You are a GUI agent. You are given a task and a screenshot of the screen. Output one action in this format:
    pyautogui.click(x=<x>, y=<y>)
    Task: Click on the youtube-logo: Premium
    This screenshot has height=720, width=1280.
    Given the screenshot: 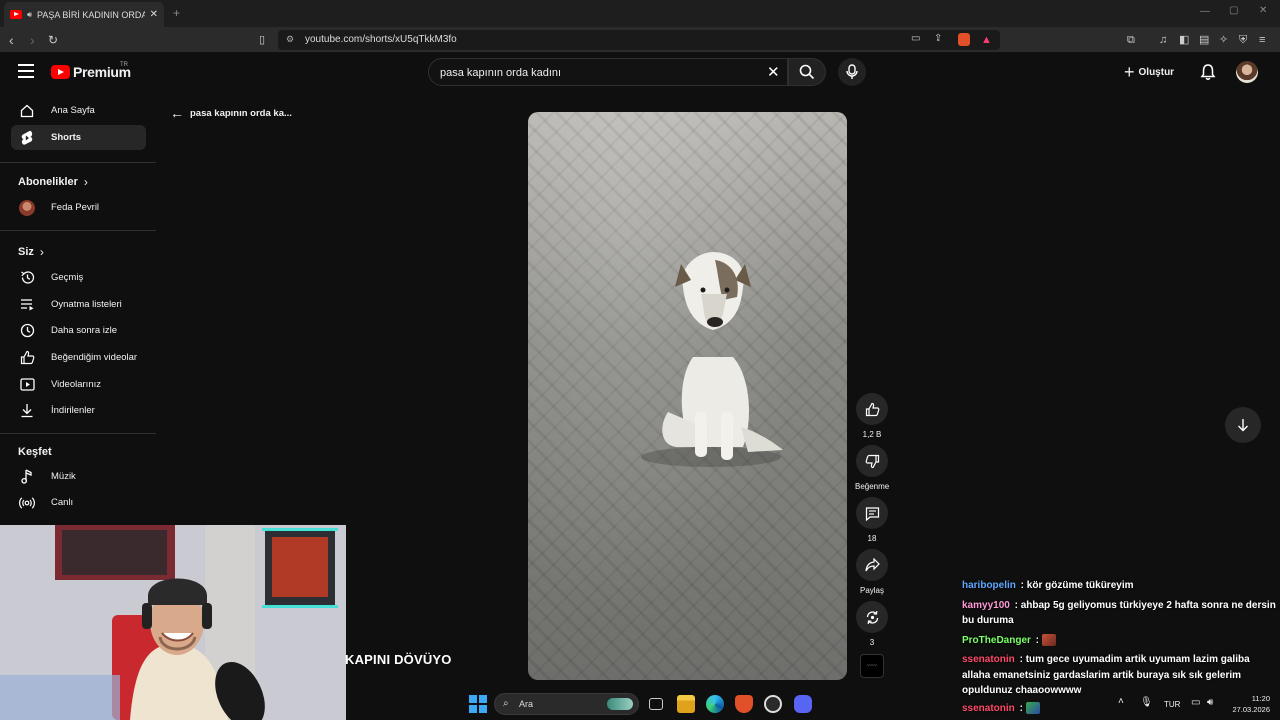 What is the action you would take?
    pyautogui.click(x=91, y=72)
    